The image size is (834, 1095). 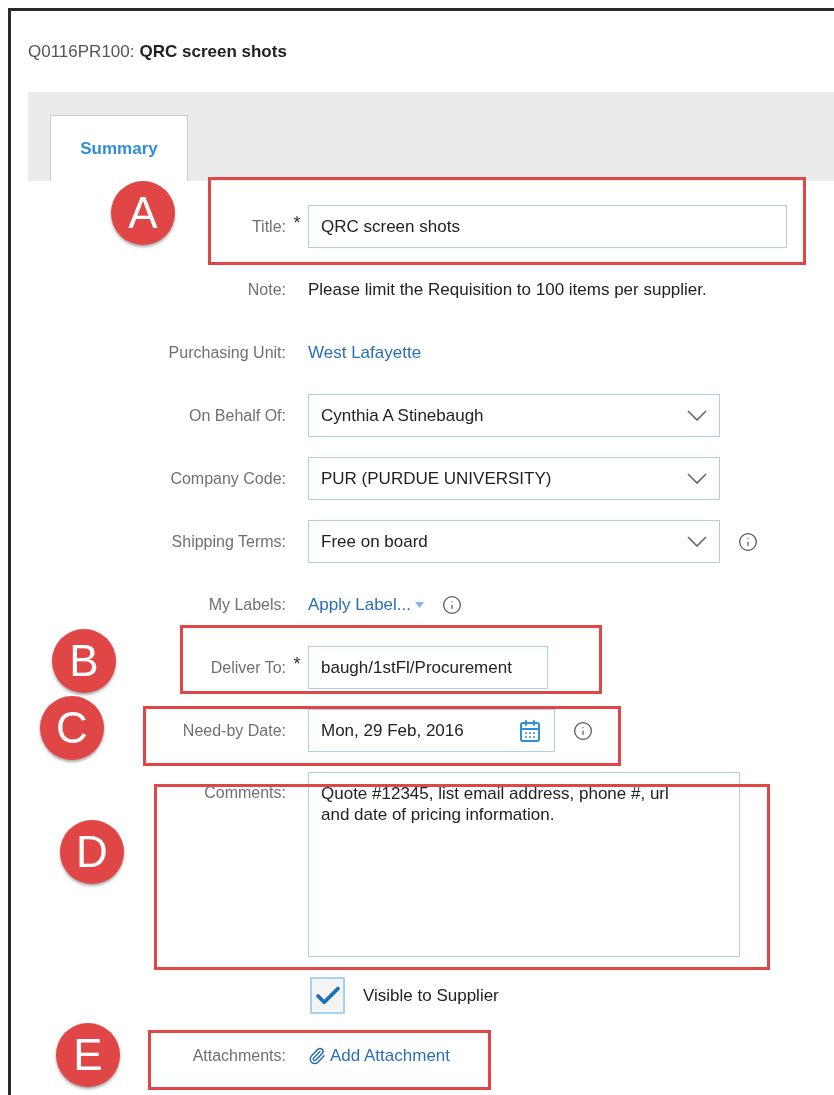 I want to click on input-field: QRC screen shots, so click(x=547, y=226).